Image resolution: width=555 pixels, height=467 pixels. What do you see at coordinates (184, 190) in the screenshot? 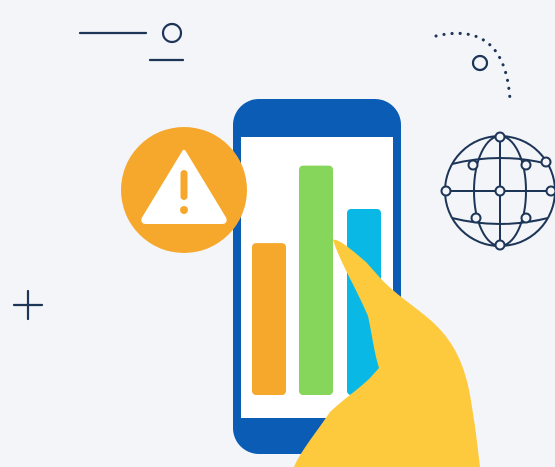
I see `warning-icon` at bounding box center [184, 190].